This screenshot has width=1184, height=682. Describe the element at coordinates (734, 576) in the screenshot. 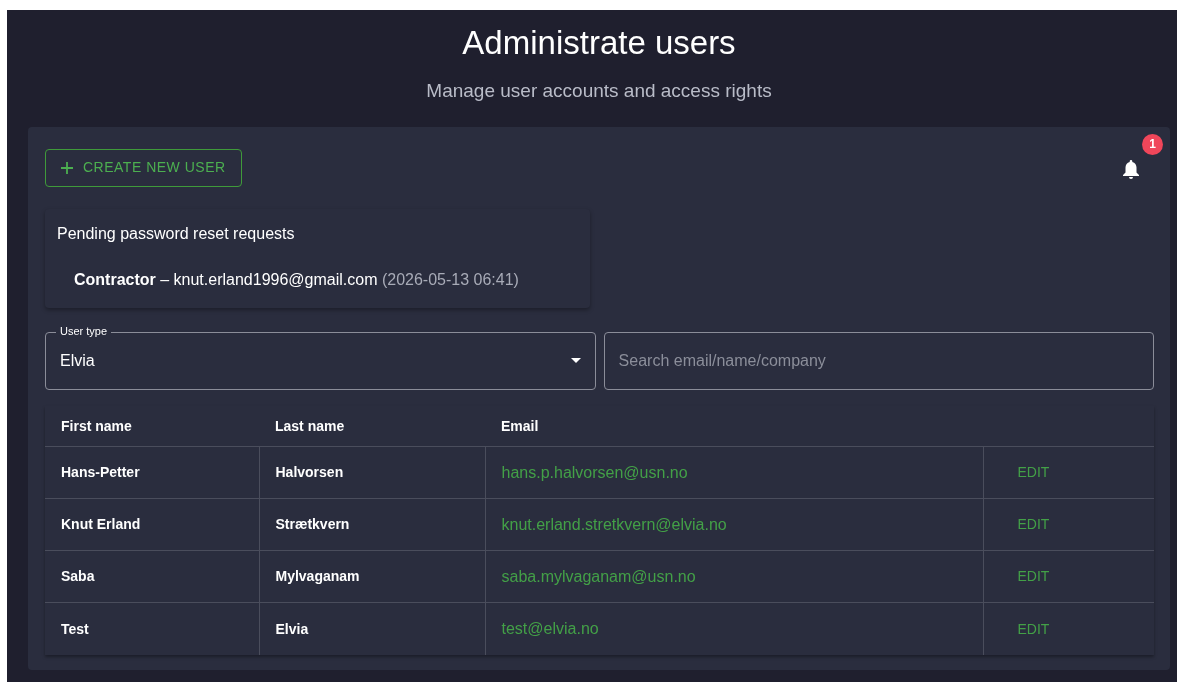

I see `email-cell: saba.mylvaganam@usn.no` at that location.